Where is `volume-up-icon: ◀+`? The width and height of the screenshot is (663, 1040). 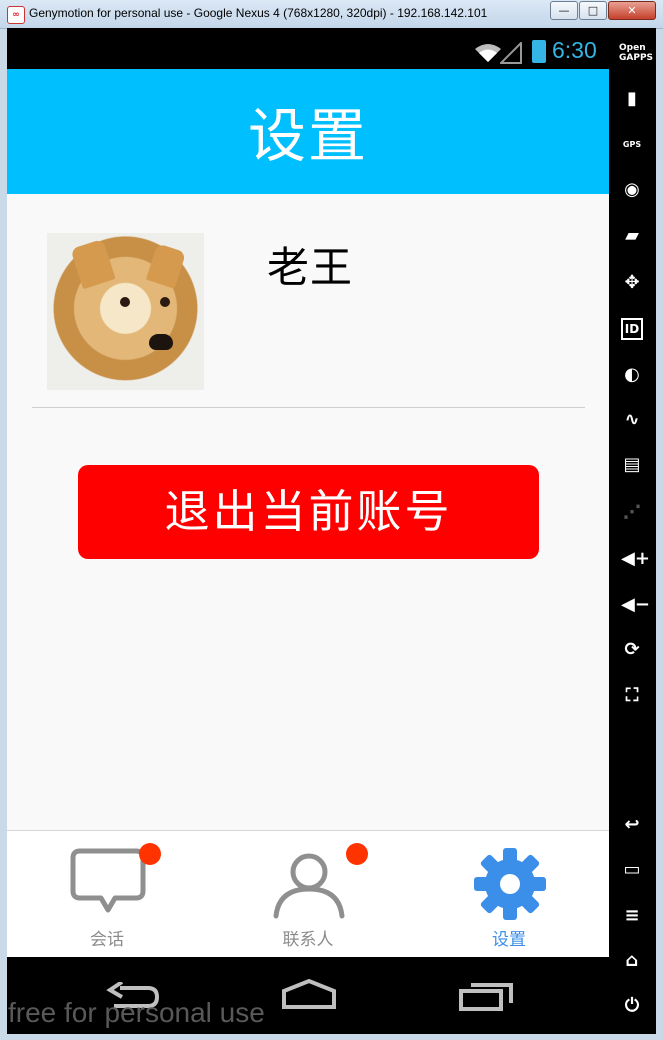
volume-up-icon: ◀+ is located at coordinates (635, 559).